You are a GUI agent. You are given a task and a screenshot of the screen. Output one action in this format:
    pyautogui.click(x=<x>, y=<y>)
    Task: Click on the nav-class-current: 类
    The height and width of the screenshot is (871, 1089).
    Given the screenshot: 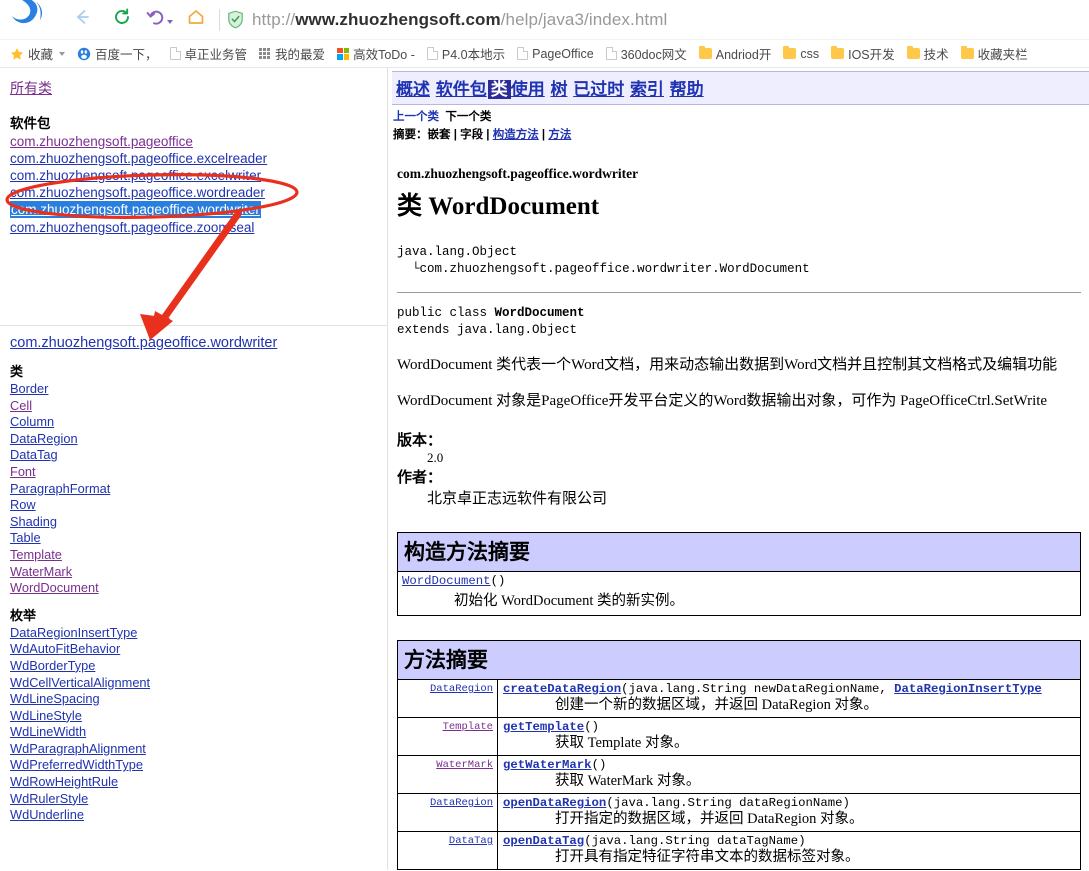 What is the action you would take?
    pyautogui.click(x=499, y=89)
    